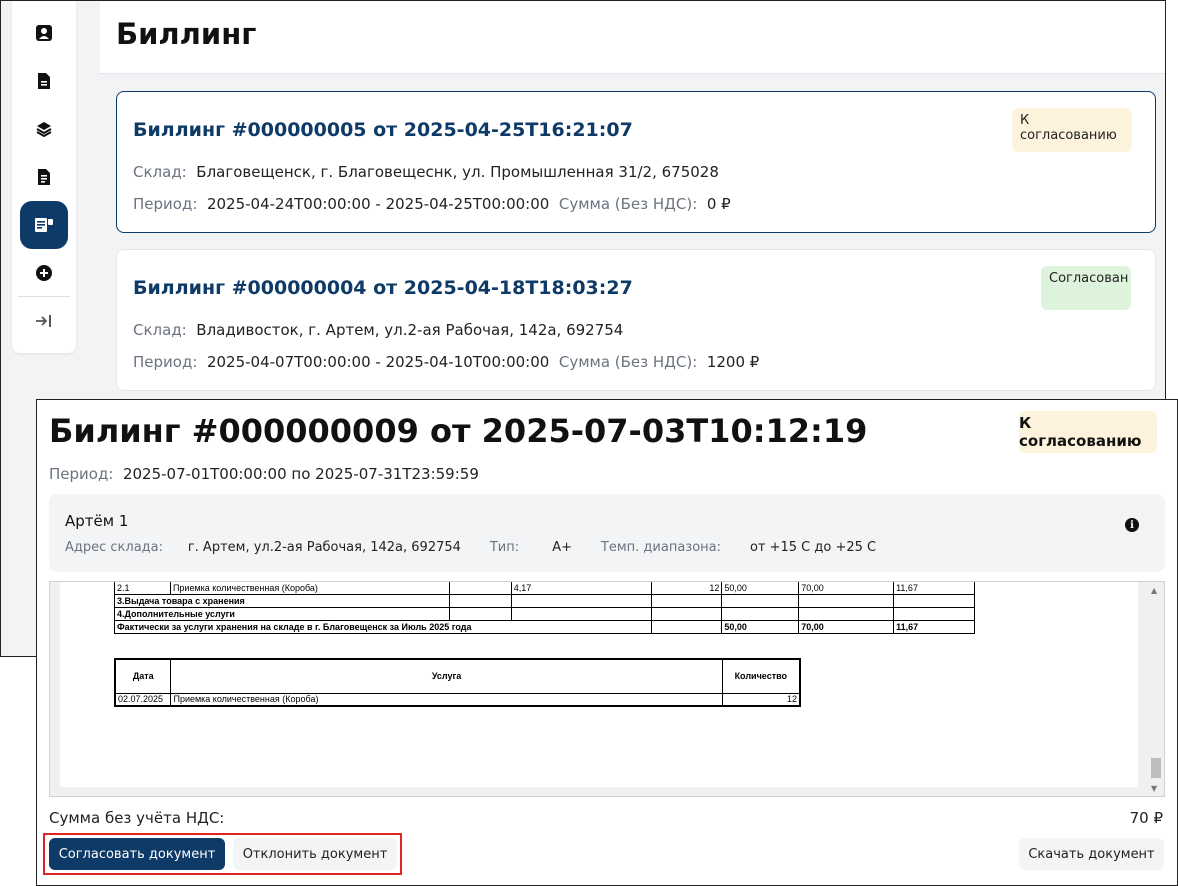  I want to click on scroll-down-icon: ▼, so click(1154, 788).